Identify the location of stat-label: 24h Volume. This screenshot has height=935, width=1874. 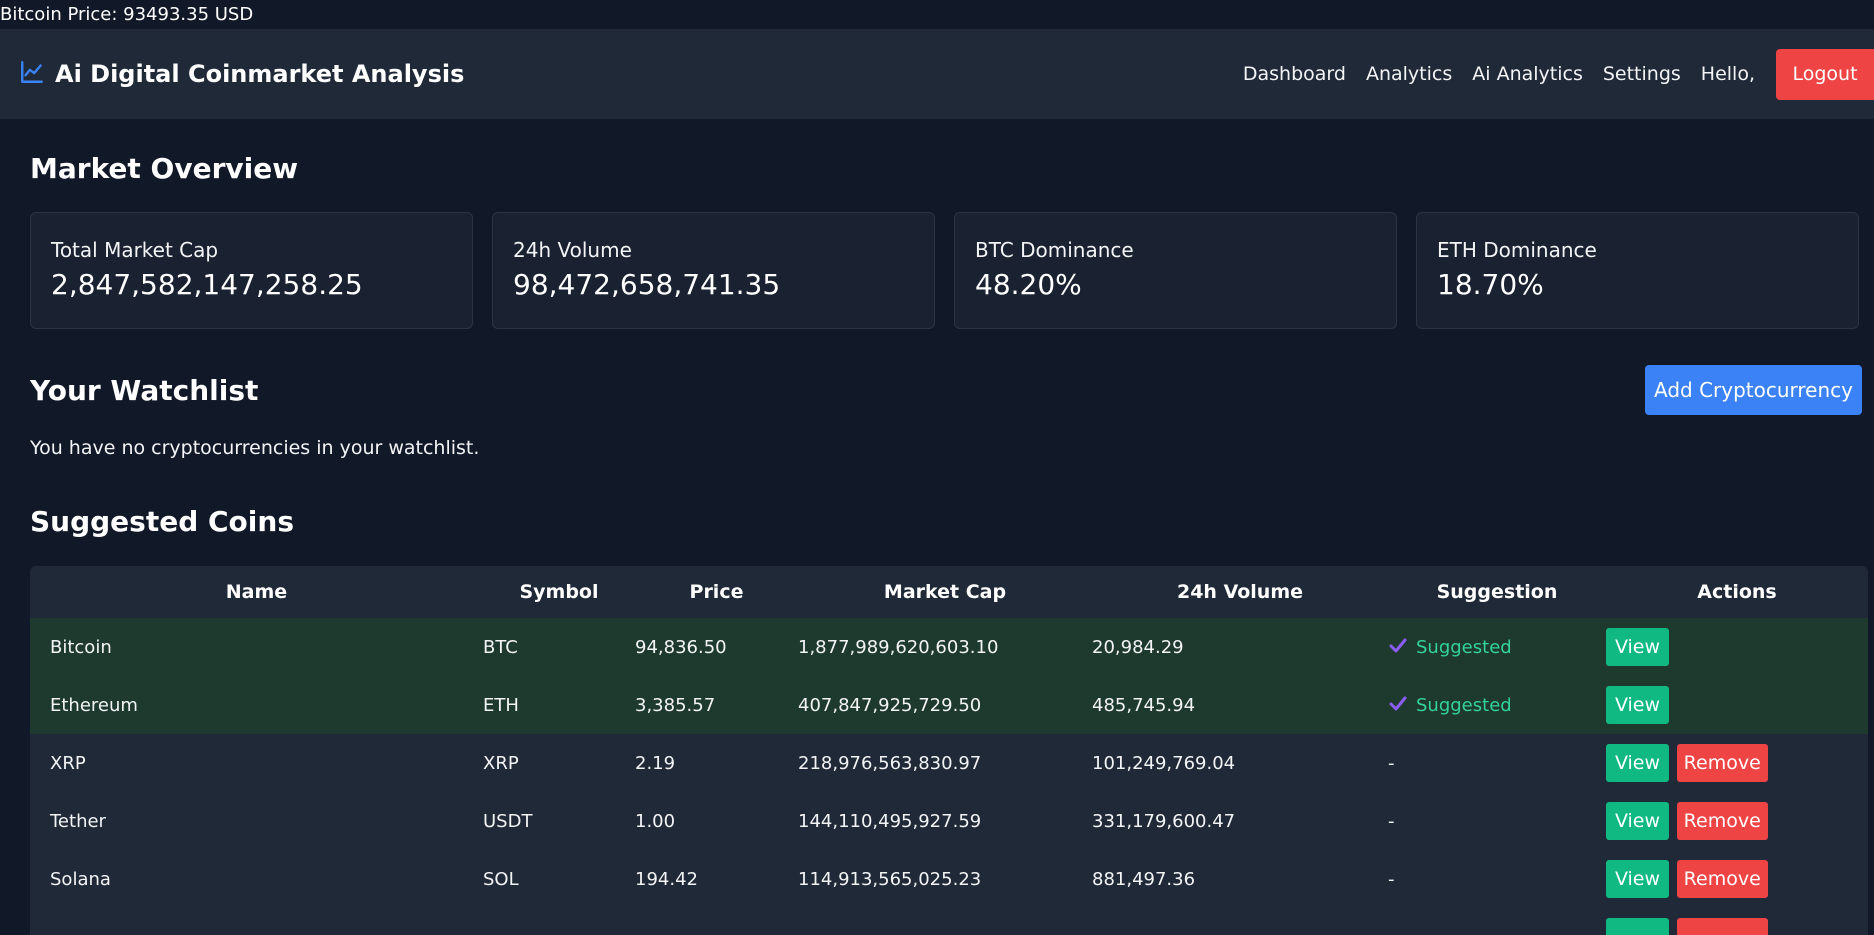
(572, 250).